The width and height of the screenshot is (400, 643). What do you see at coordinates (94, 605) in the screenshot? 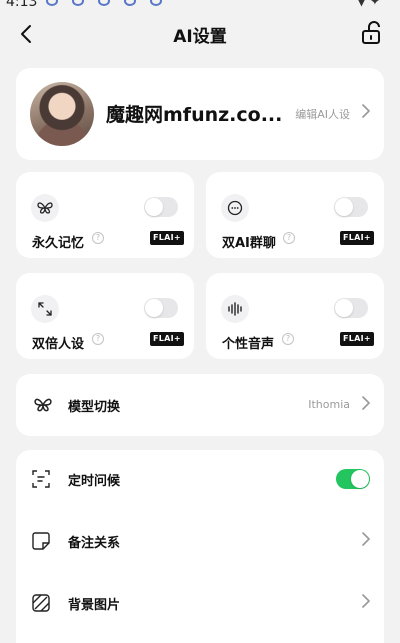
I see `settings-row-label: 背景图片` at bounding box center [94, 605].